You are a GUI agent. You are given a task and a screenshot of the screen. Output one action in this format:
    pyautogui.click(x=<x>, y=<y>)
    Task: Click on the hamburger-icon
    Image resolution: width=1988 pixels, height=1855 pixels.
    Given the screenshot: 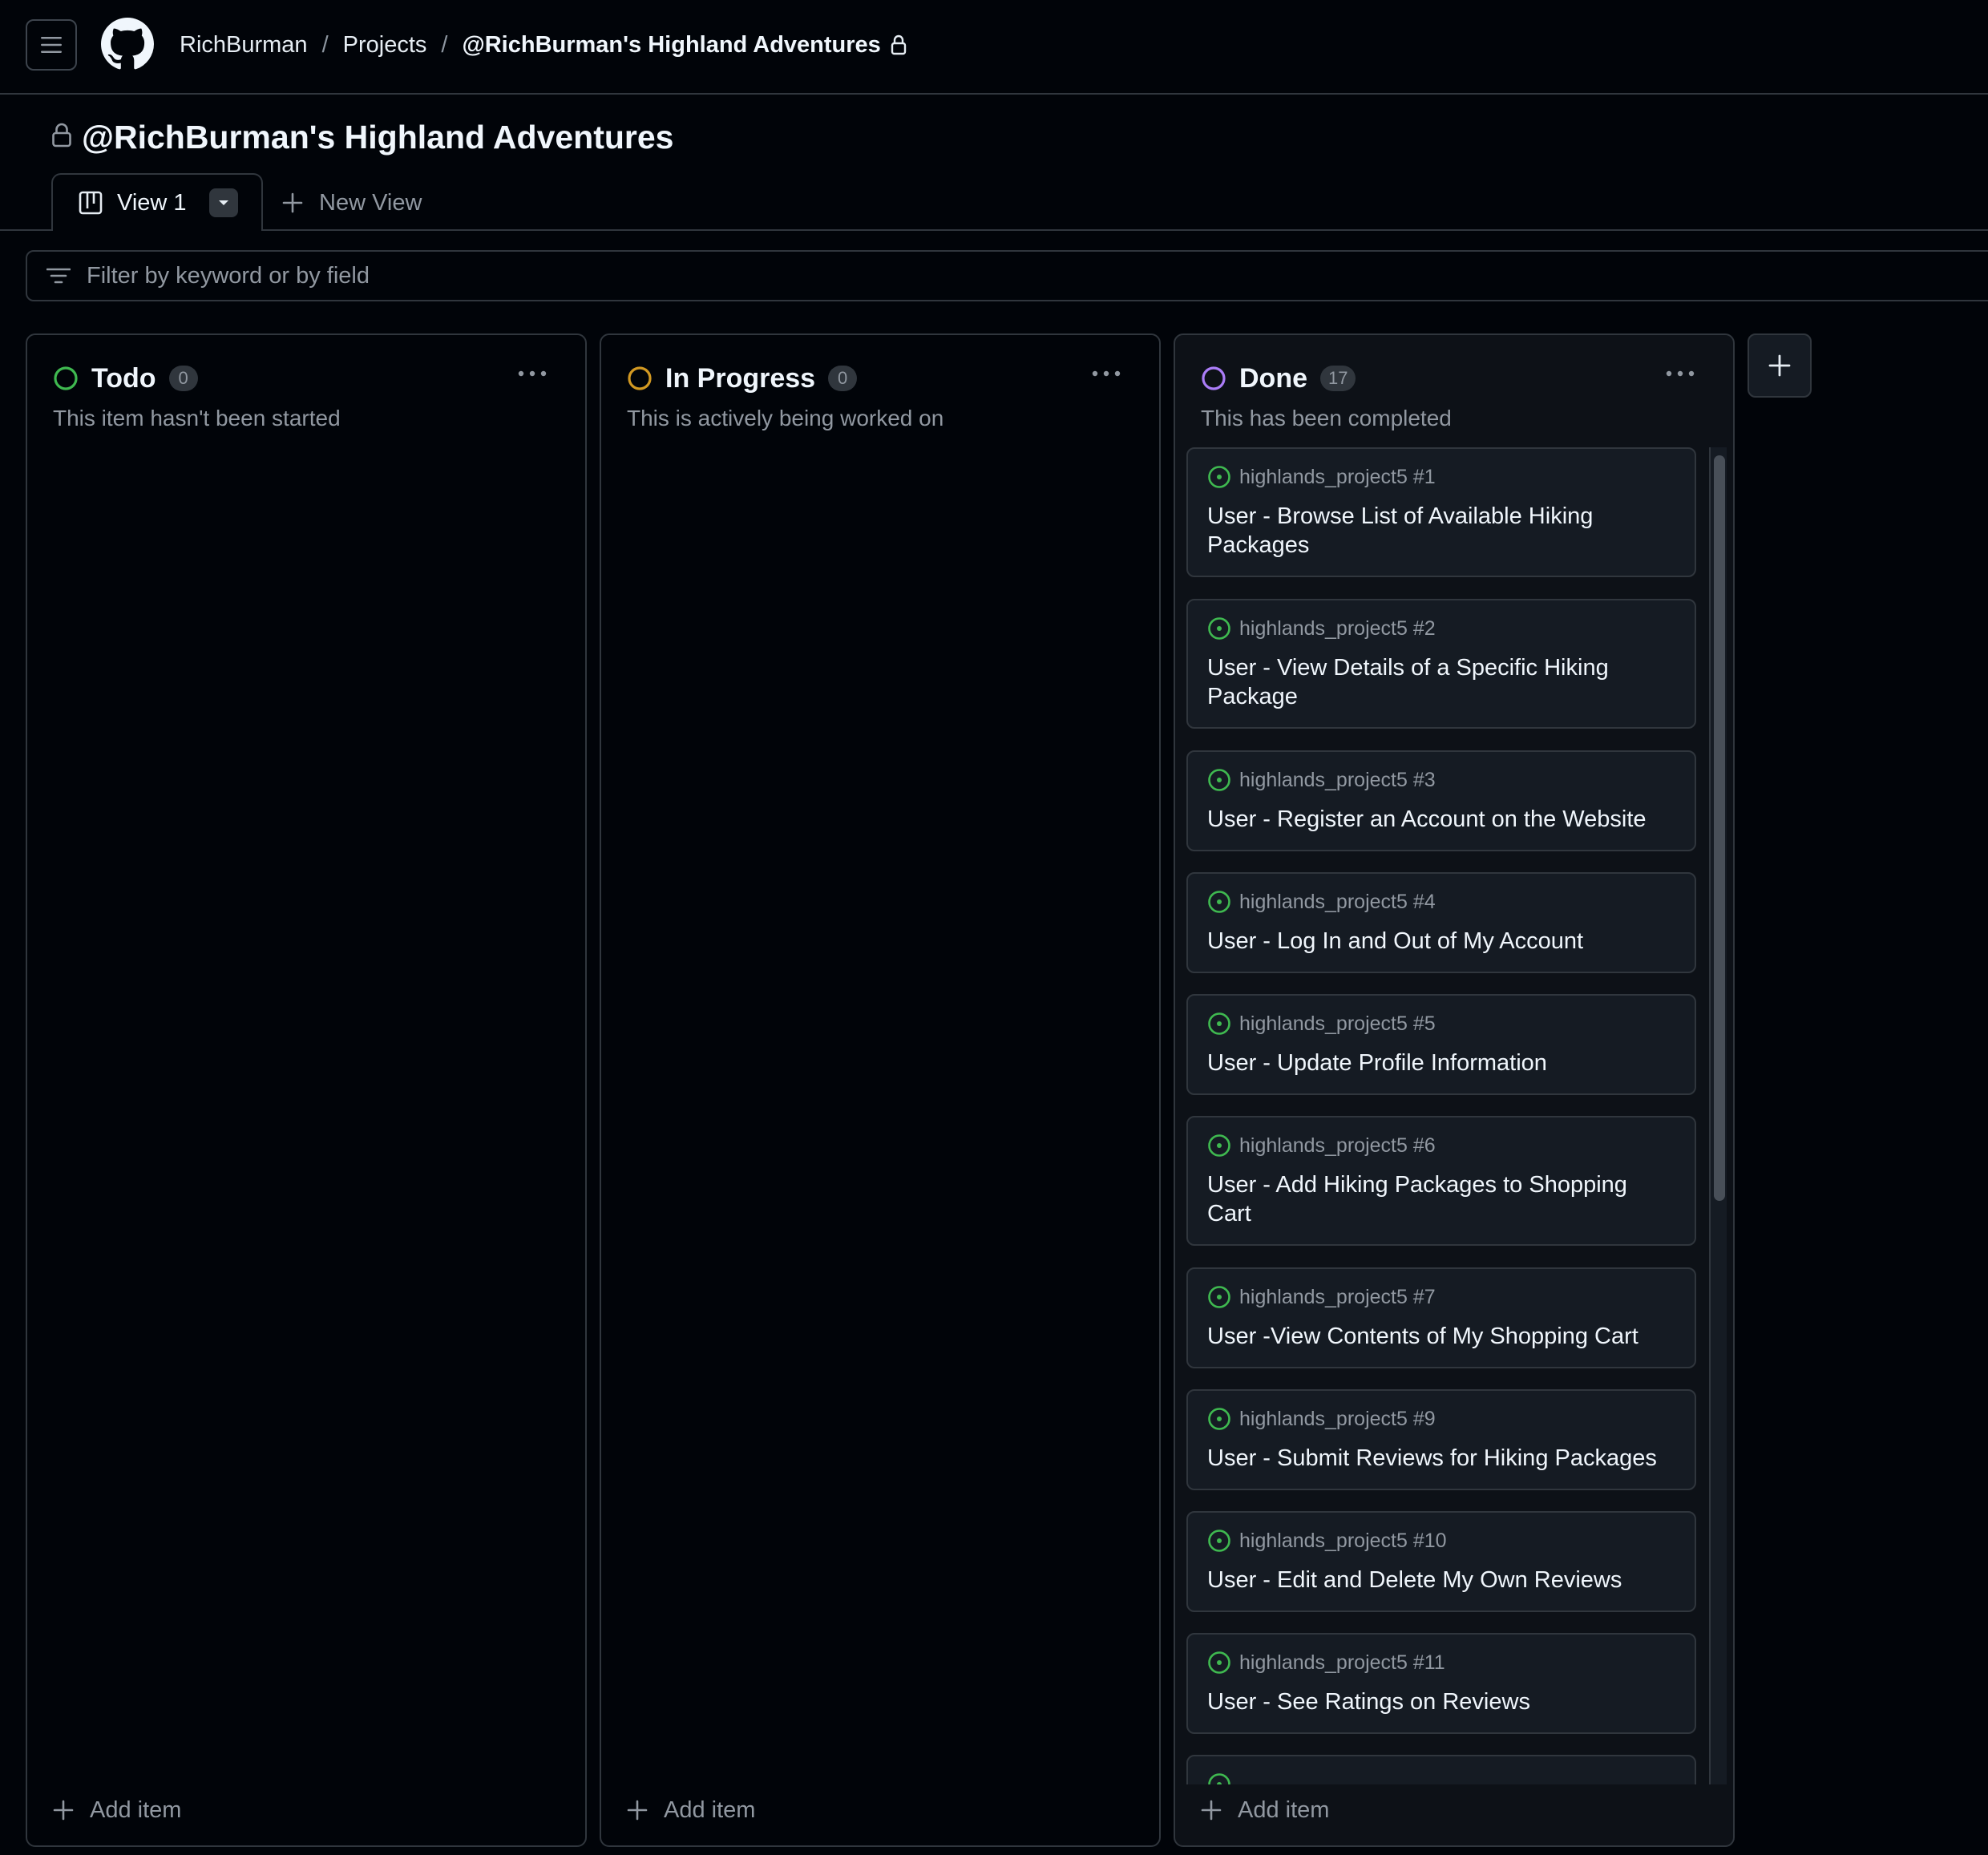 What is the action you would take?
    pyautogui.click(x=51, y=45)
    